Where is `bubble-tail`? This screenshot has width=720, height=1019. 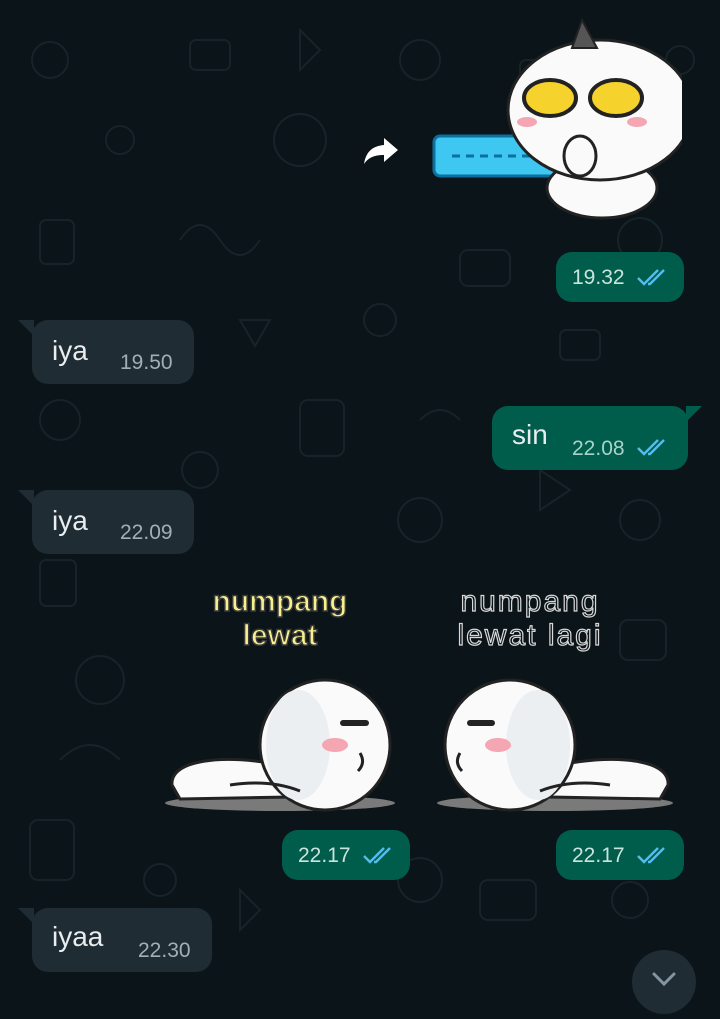 bubble-tail is located at coordinates (694, 414).